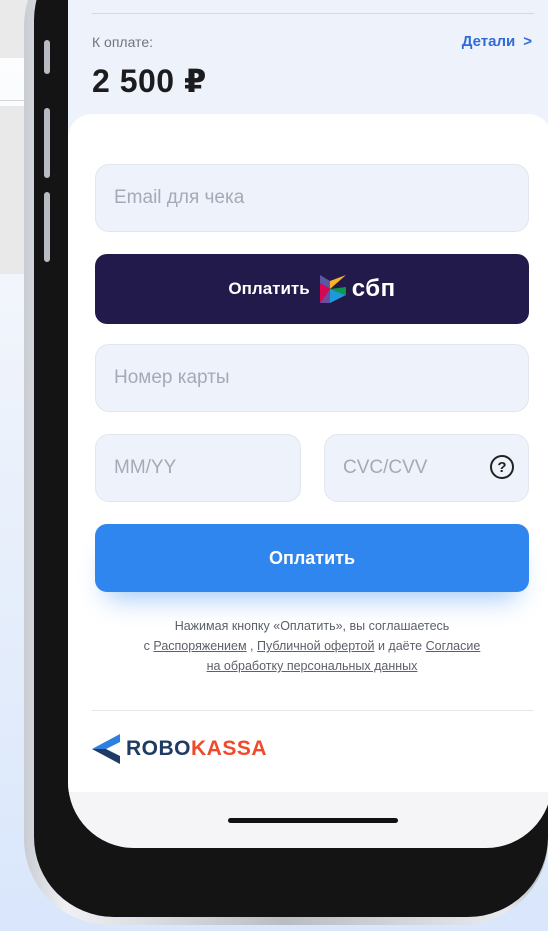 The height and width of the screenshot is (931, 548). I want to click on consent-separator: и даёте, so click(400, 646).